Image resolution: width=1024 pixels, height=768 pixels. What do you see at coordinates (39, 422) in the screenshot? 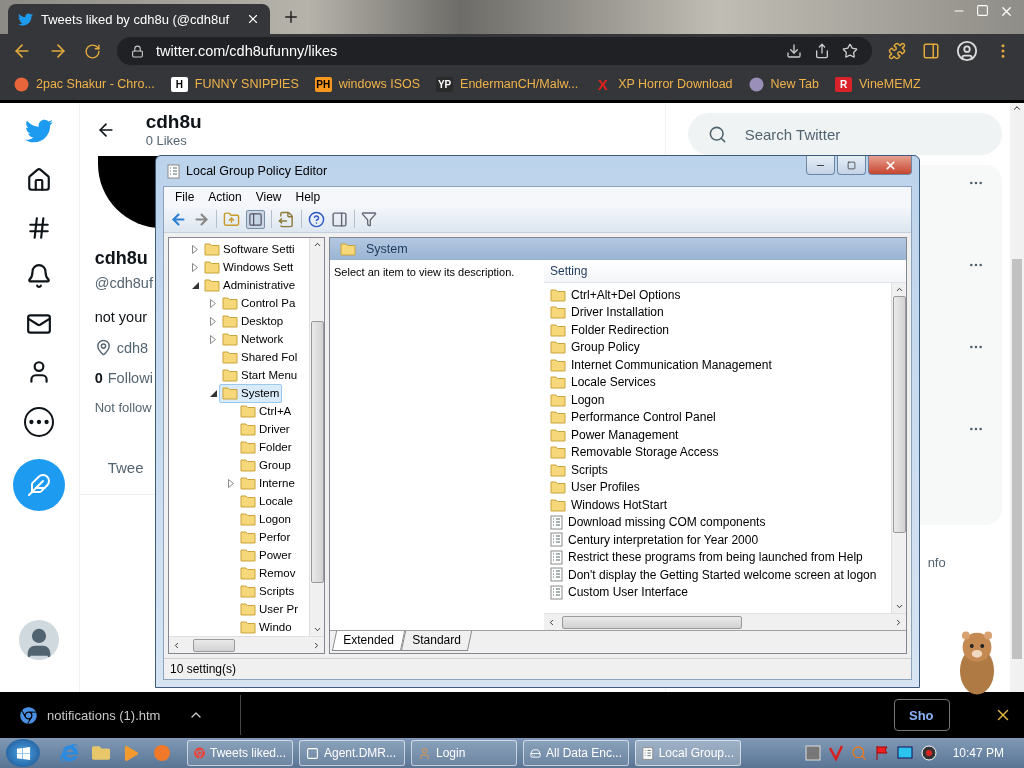
I see `more-icon` at bounding box center [39, 422].